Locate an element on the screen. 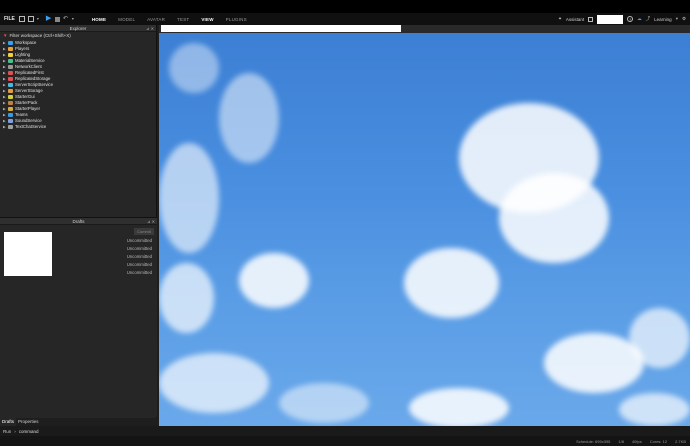 The image size is (690, 446). filter-icon: ▼ is located at coordinates (5, 35).